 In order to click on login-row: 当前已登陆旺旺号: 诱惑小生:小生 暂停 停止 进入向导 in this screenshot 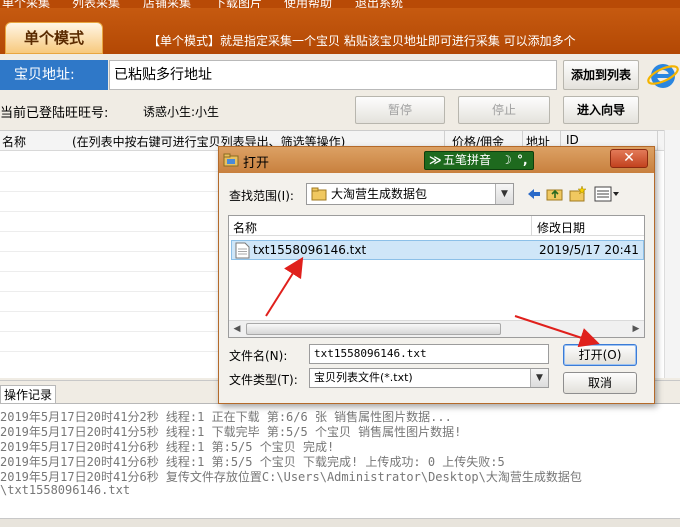, I will do `click(340, 111)`.